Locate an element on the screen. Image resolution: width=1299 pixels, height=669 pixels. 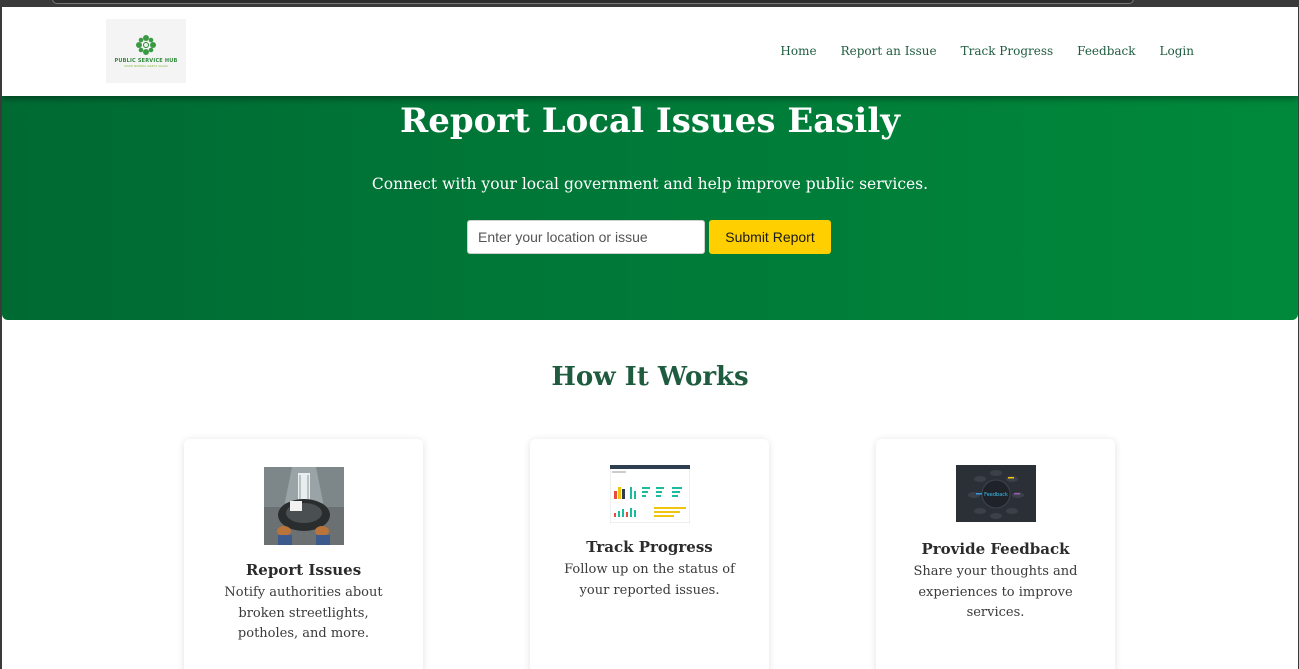
logo-emblem-icon is located at coordinates (146, 45).